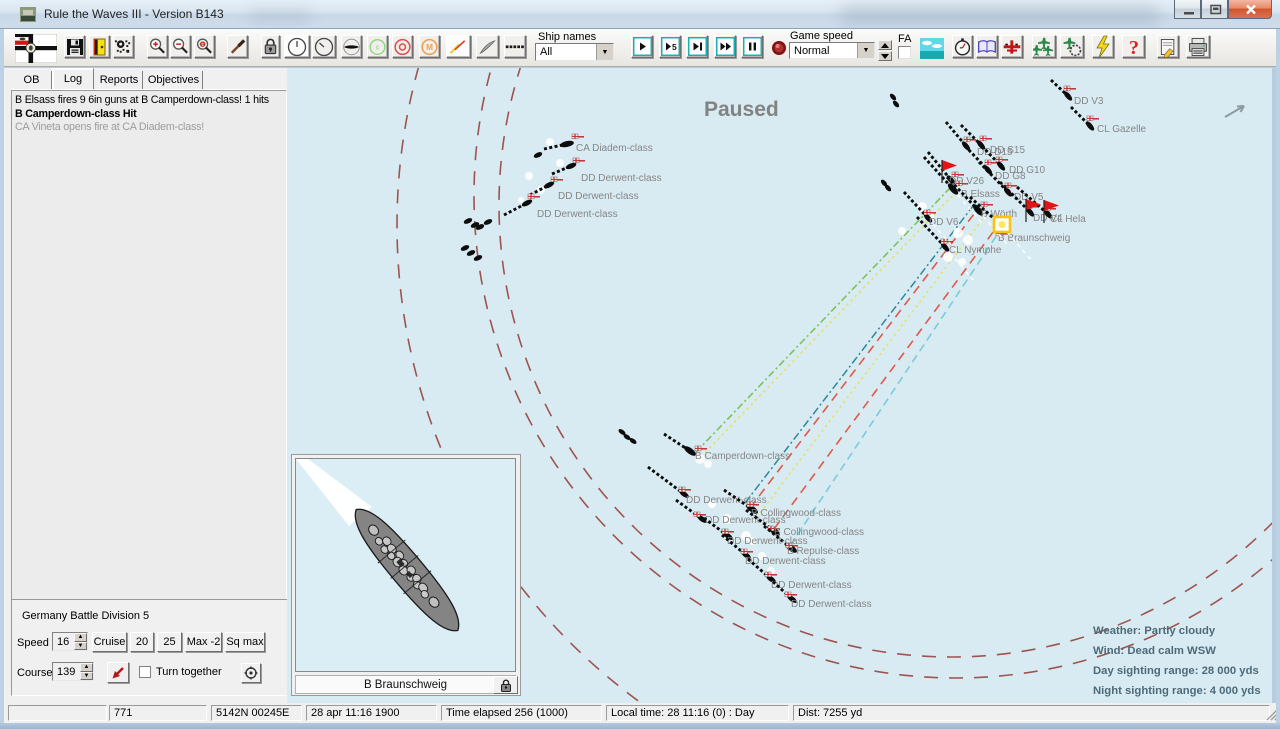  What do you see at coordinates (378, 47) in the screenshot?
I see `svg-text: c` at bounding box center [378, 47].